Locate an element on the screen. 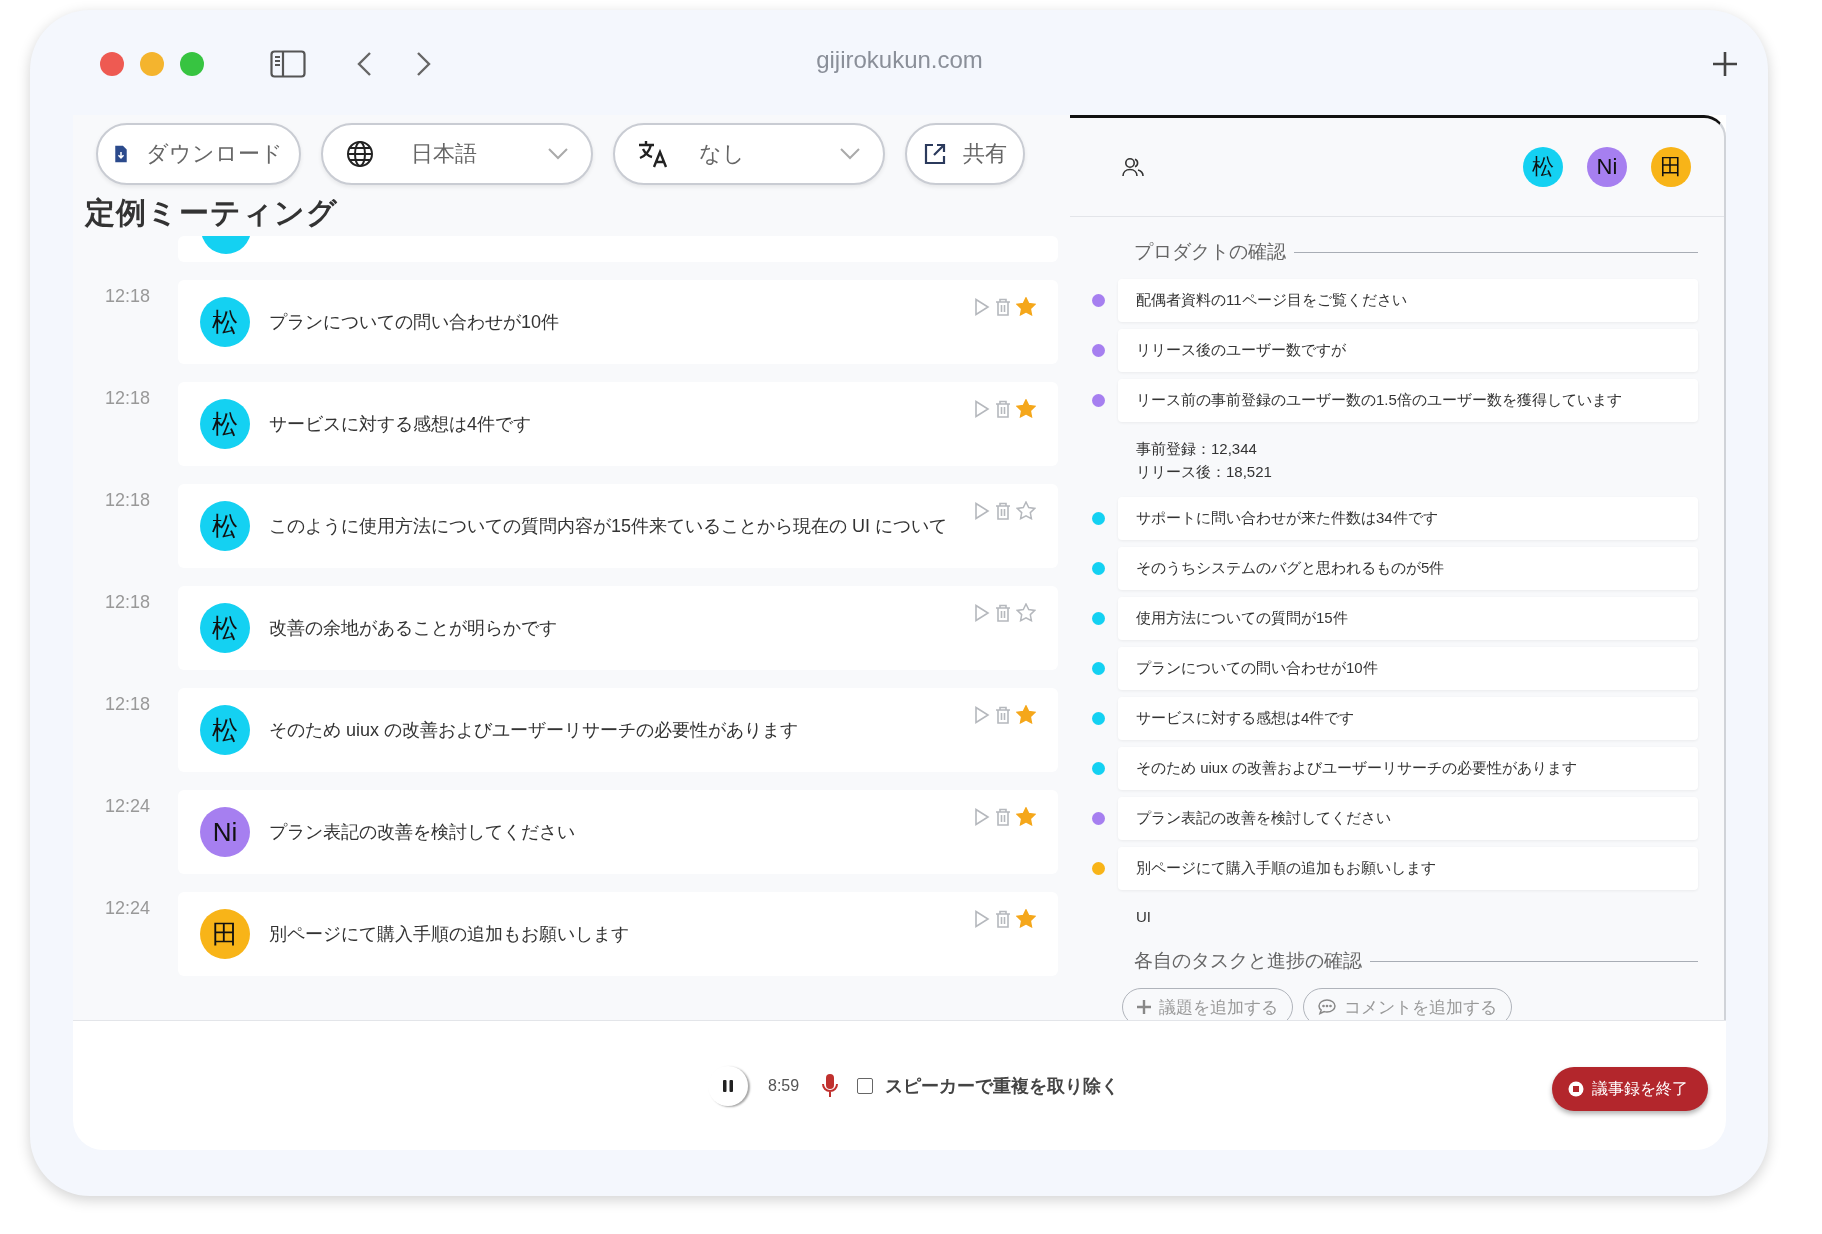 Image resolution: width=1822 pixels, height=1234 pixels. agenda-item: そのため uiux の改善およびユーザーリサーチの必要性があります is located at coordinates (1408, 768).